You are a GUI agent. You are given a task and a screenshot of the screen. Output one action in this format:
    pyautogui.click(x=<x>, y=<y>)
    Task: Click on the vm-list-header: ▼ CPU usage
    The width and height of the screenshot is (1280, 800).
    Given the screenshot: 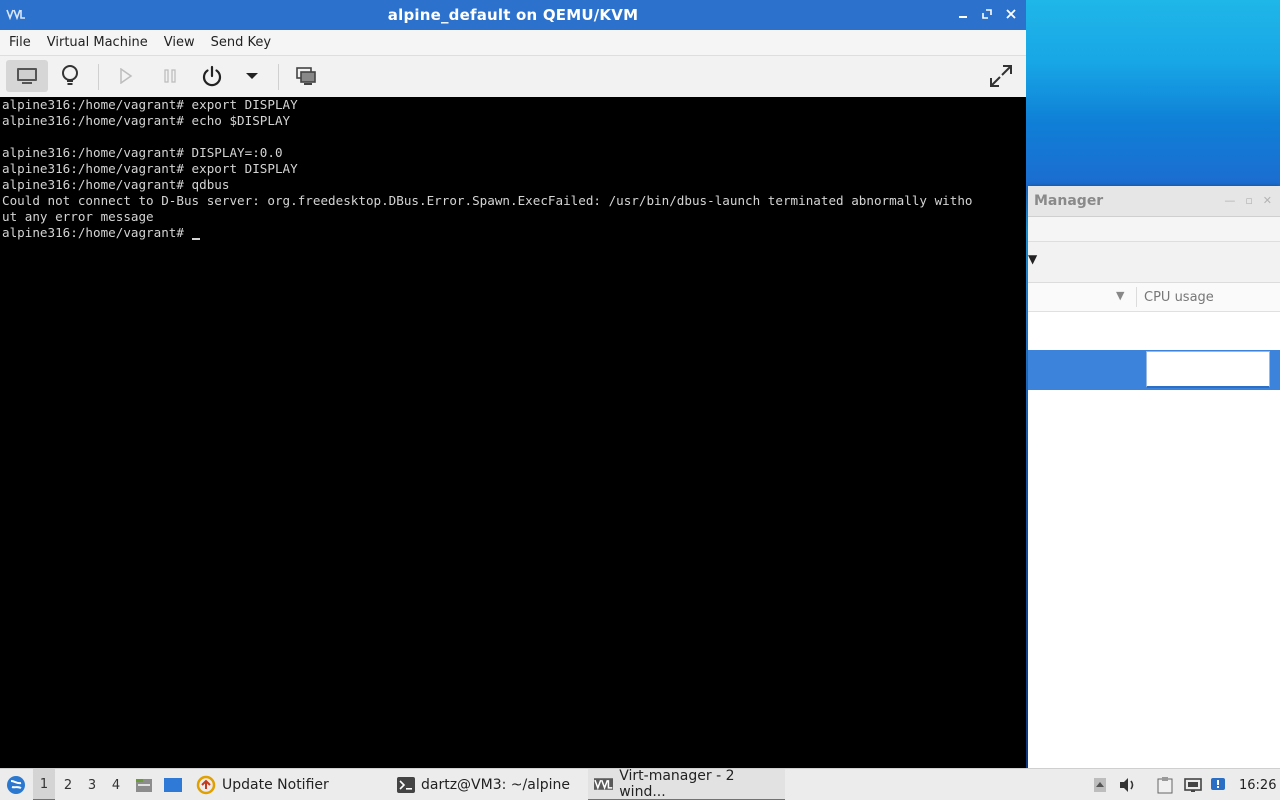 What is the action you would take?
    pyautogui.click(x=1154, y=297)
    